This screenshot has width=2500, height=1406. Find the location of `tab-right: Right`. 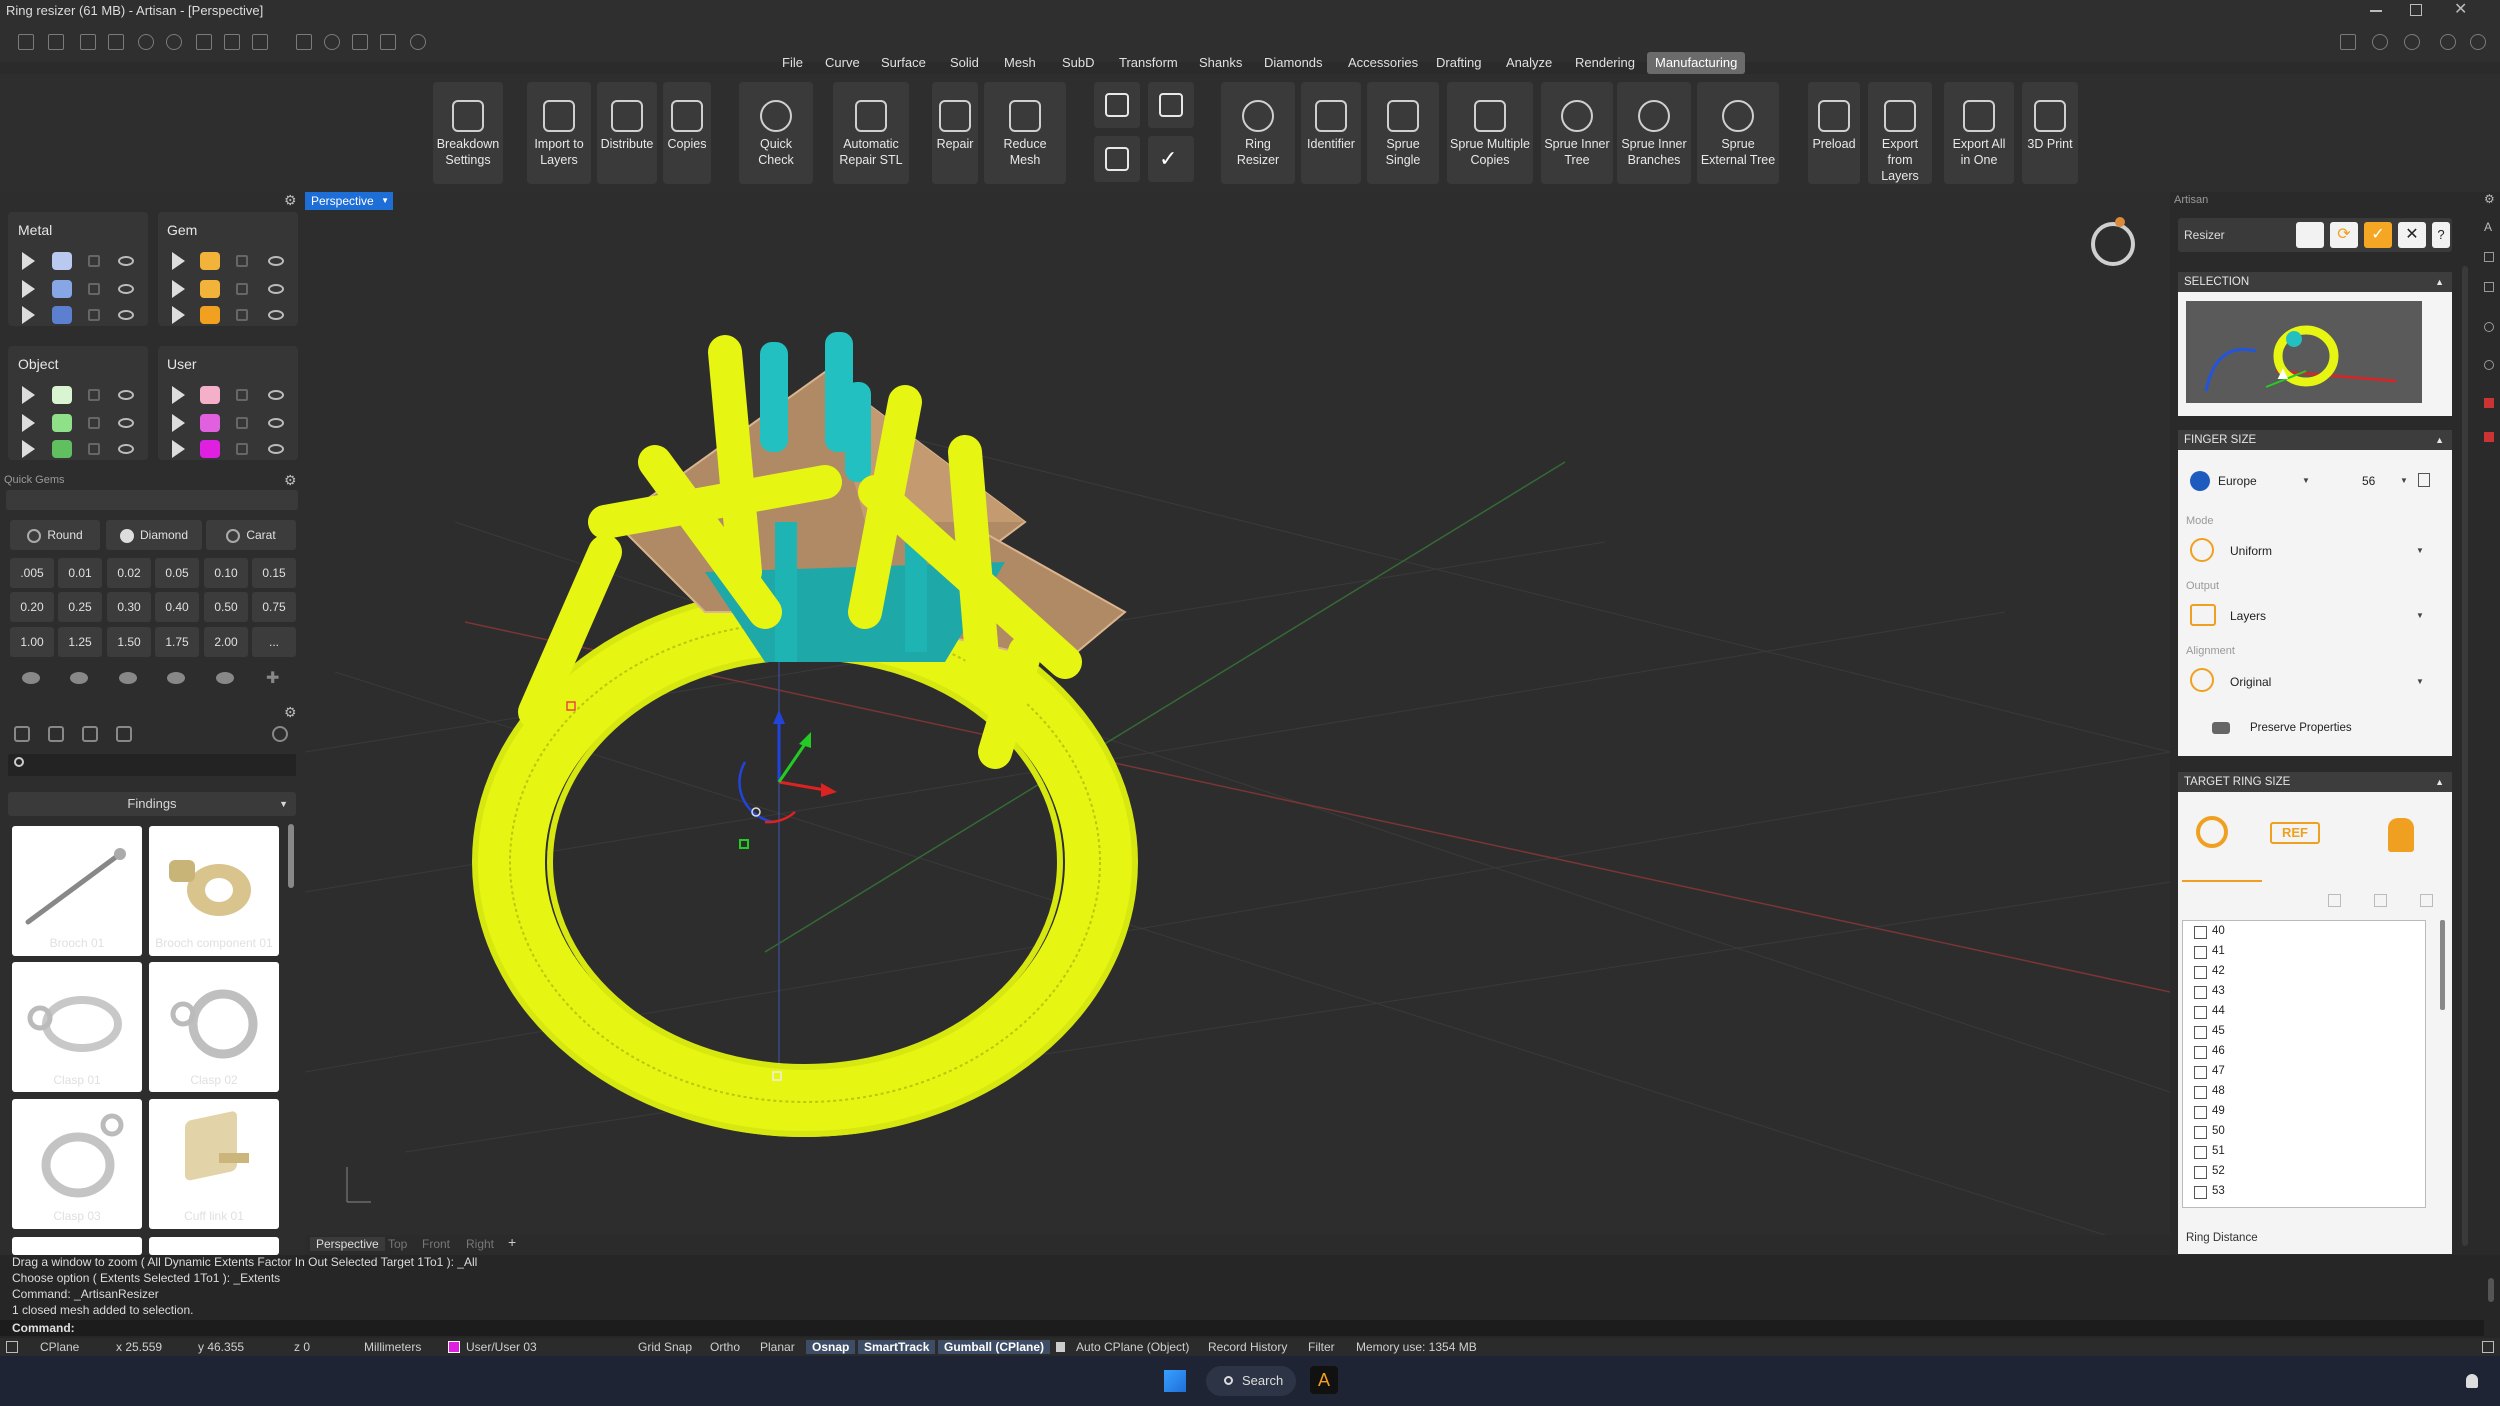

tab-right: Right is located at coordinates (480, 1244).